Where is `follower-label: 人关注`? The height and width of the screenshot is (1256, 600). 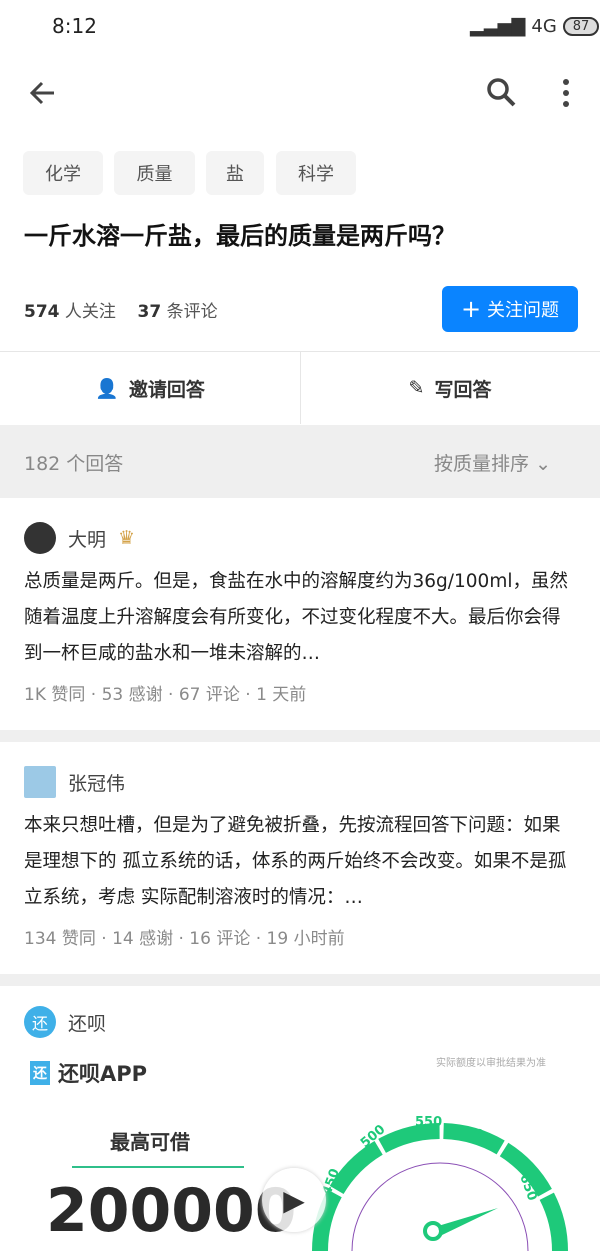
follower-label: 人关注 is located at coordinates (90, 312).